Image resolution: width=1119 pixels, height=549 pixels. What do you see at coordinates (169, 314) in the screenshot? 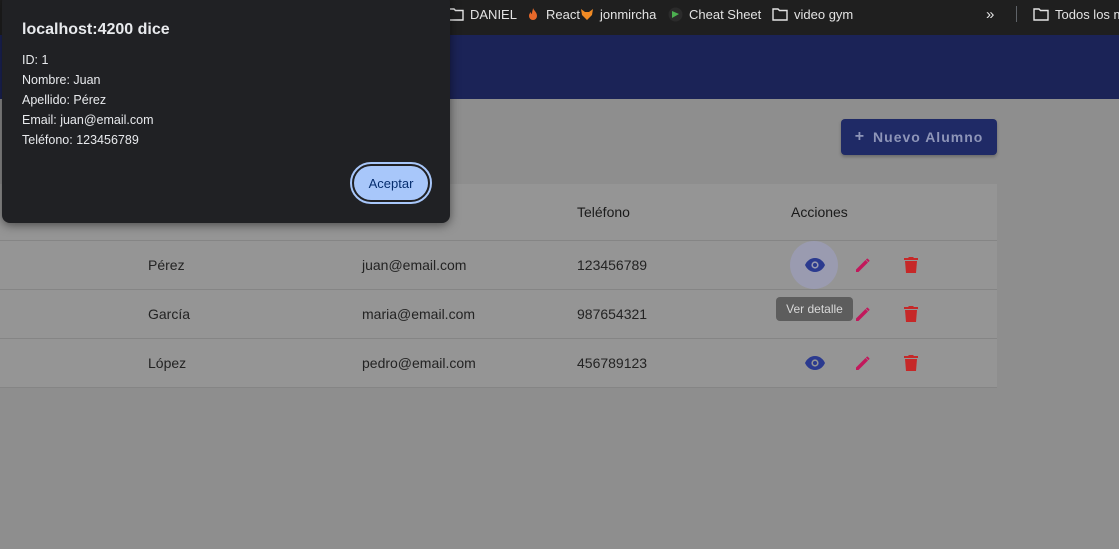
I see `cell-apellido: García` at bounding box center [169, 314].